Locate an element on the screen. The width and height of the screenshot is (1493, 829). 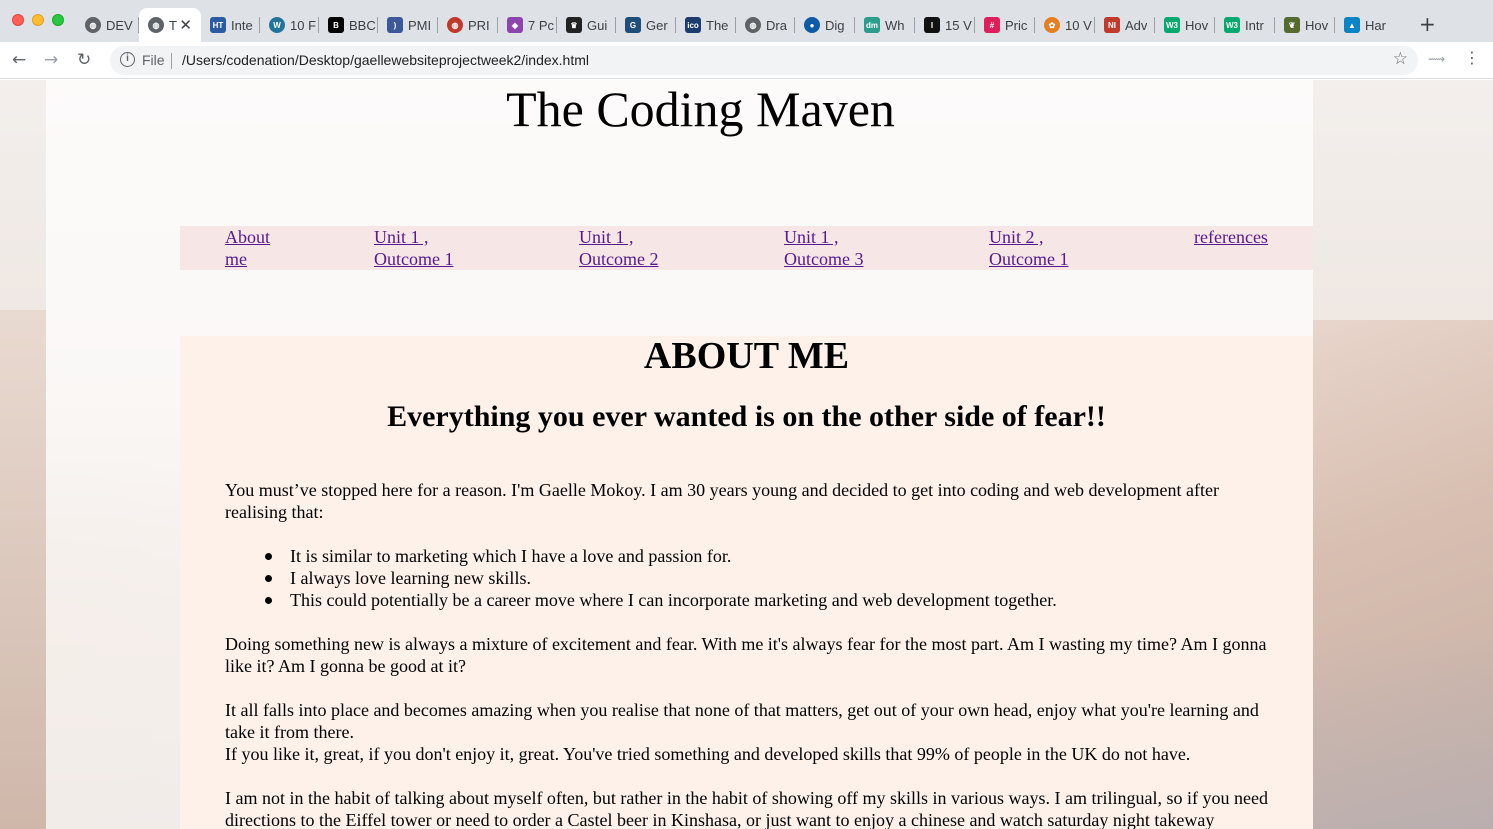
drop-icon: ● is located at coordinates (812, 25).